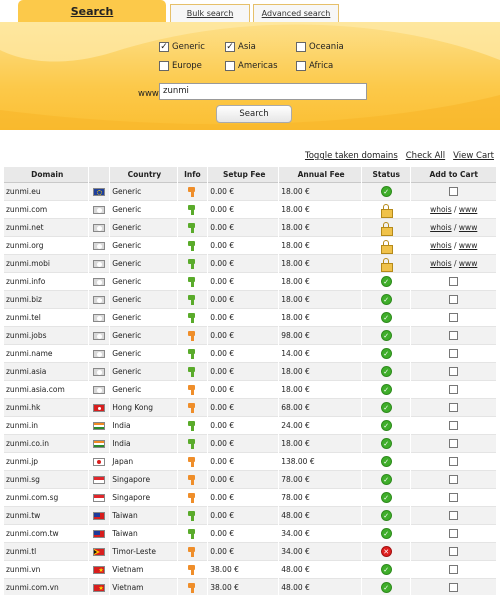 This screenshot has width=500, height=595. I want to click on region-oceania: Oceania, so click(320, 47).